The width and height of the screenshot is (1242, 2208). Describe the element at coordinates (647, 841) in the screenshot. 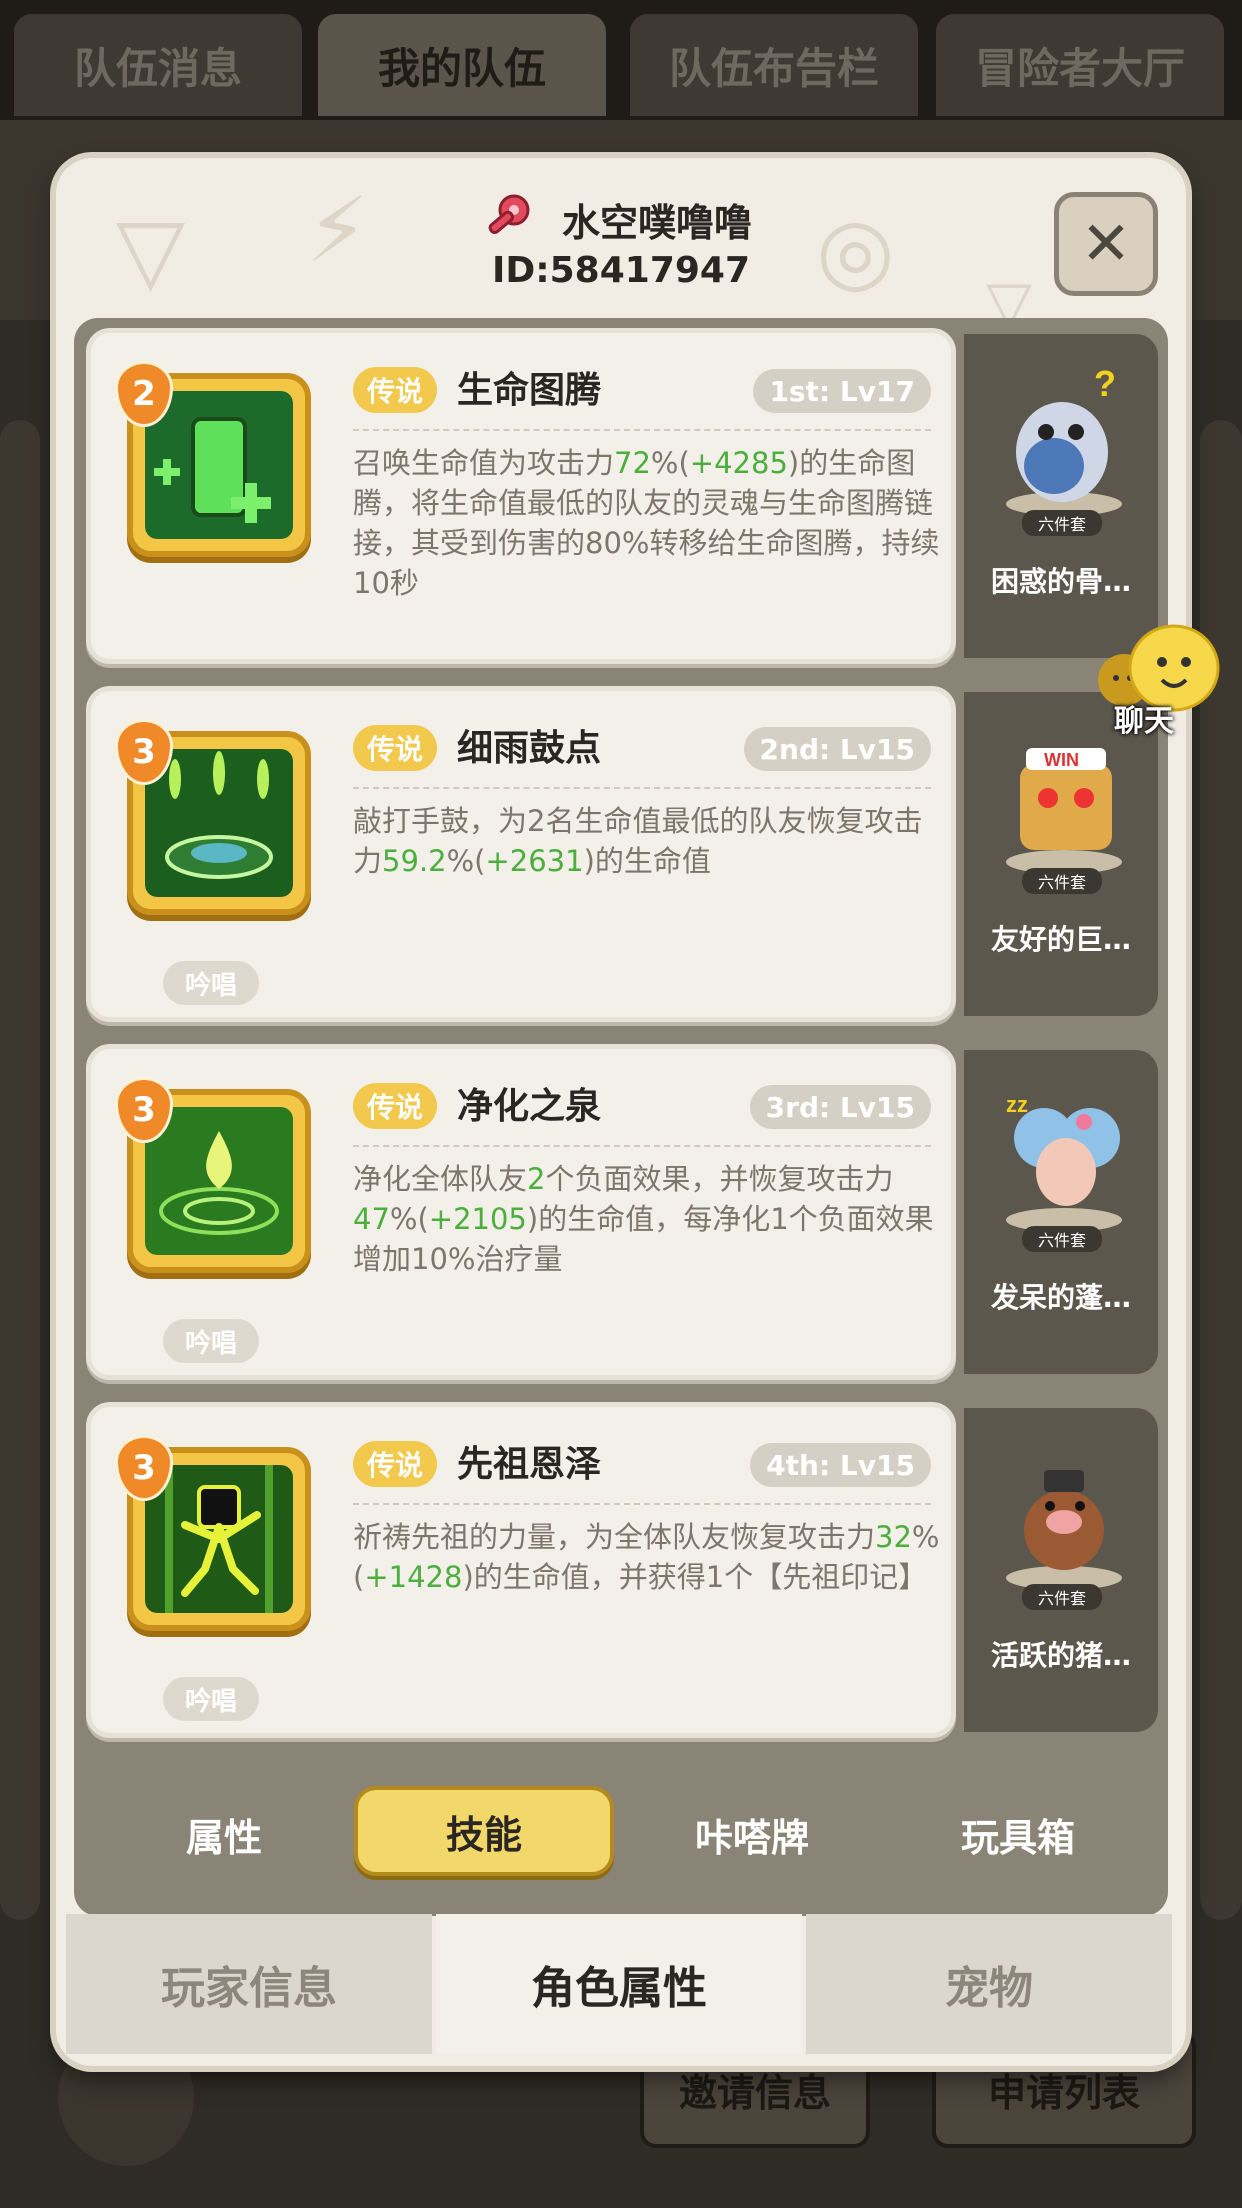

I see `skill-description: 敲打手鼓，为2名生命值最低的队友恢复攻击力59.2%(+2631)的生命值` at that location.